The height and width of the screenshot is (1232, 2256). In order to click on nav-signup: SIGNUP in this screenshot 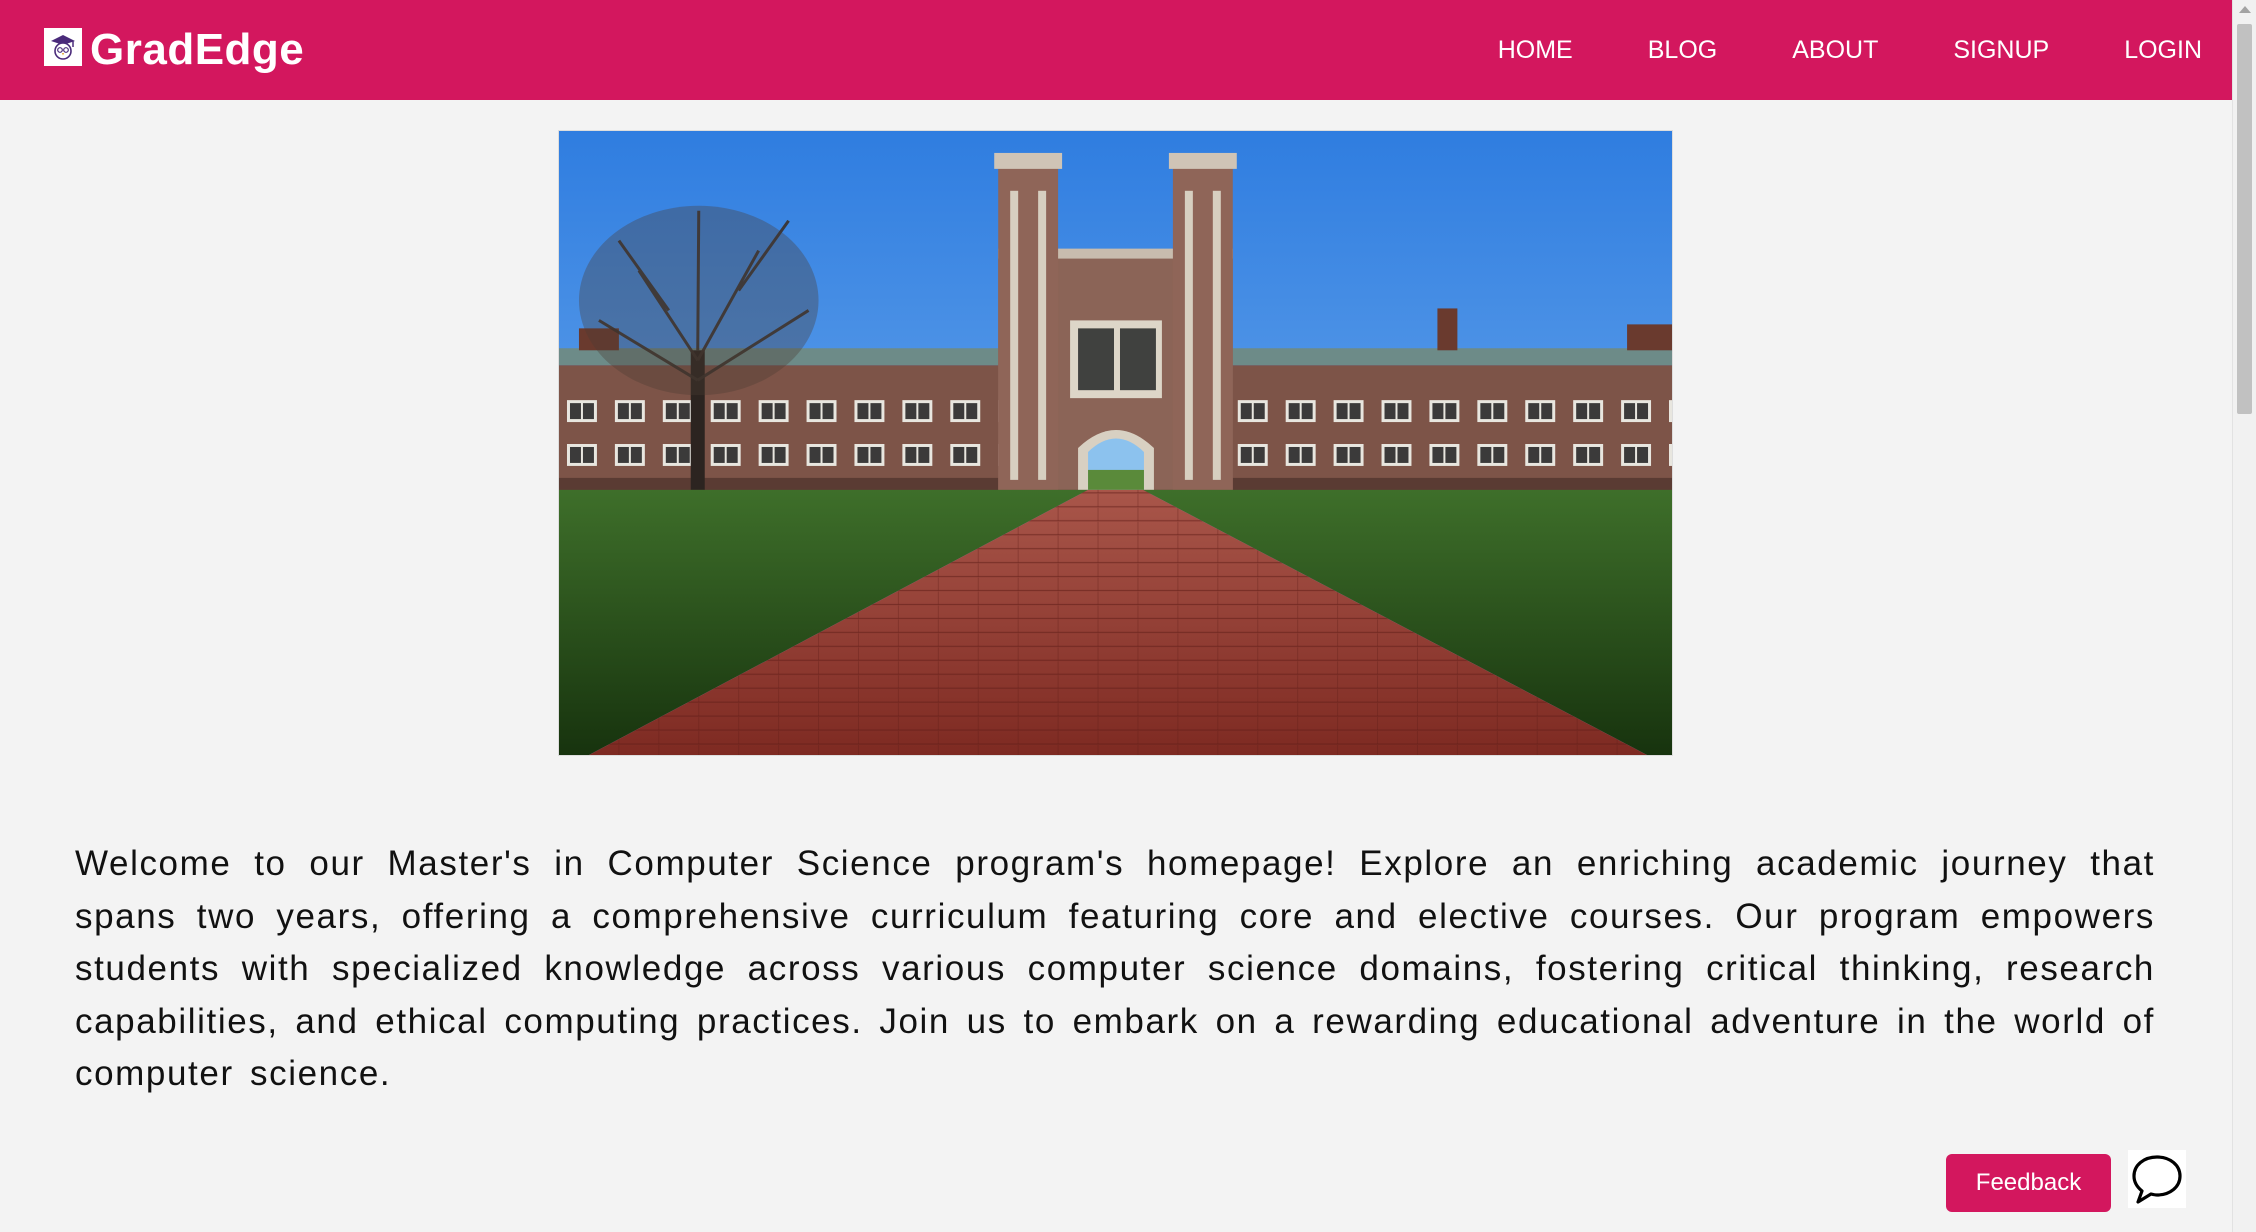, I will do `click(2001, 50)`.